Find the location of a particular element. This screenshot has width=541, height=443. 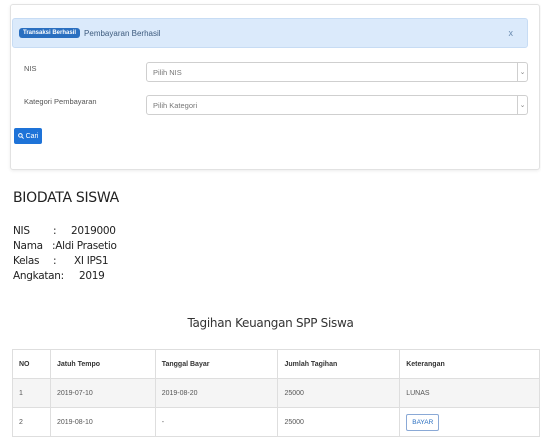

biodata-nis-label: NIS is located at coordinates (21, 231).